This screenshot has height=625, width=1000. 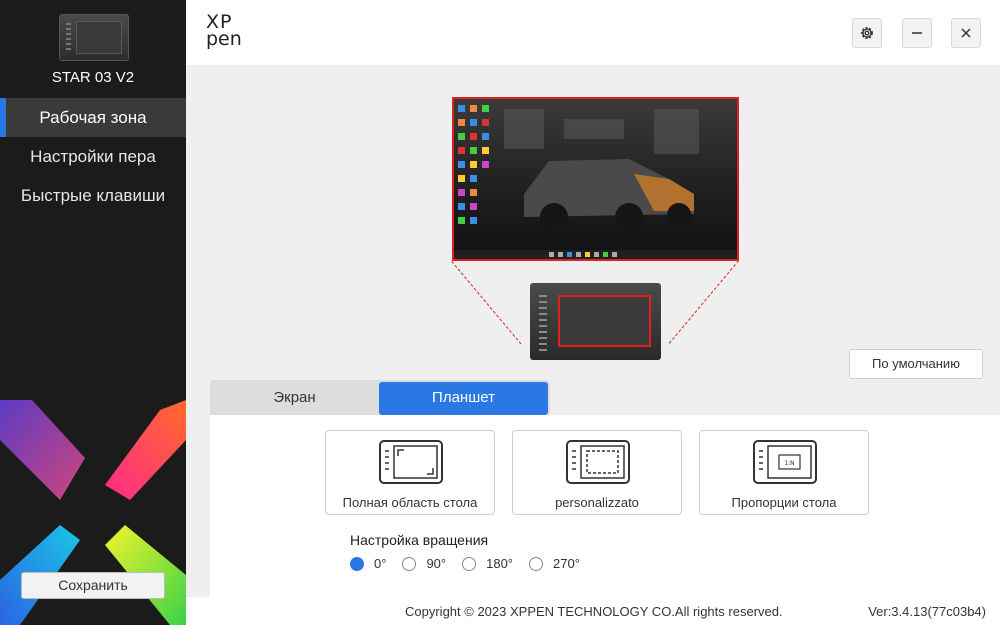 I want to click on rotation-option-0: 0°, so click(x=368, y=563).